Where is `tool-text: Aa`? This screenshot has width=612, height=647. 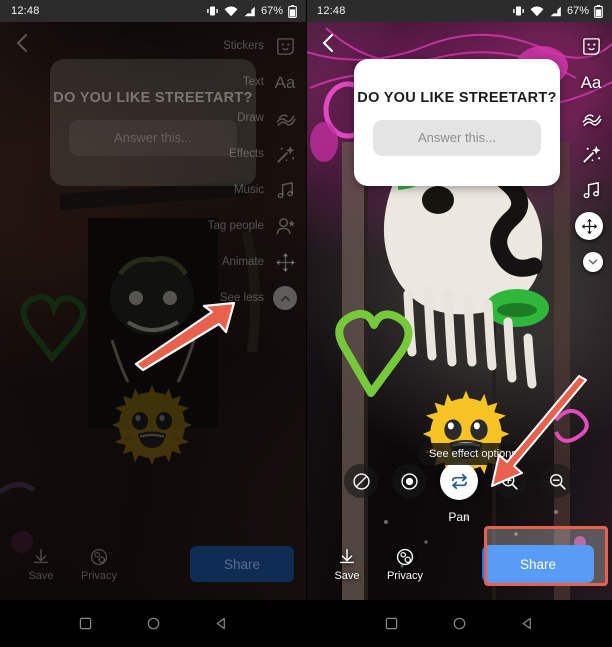
tool-text: Aa is located at coordinates (593, 82).